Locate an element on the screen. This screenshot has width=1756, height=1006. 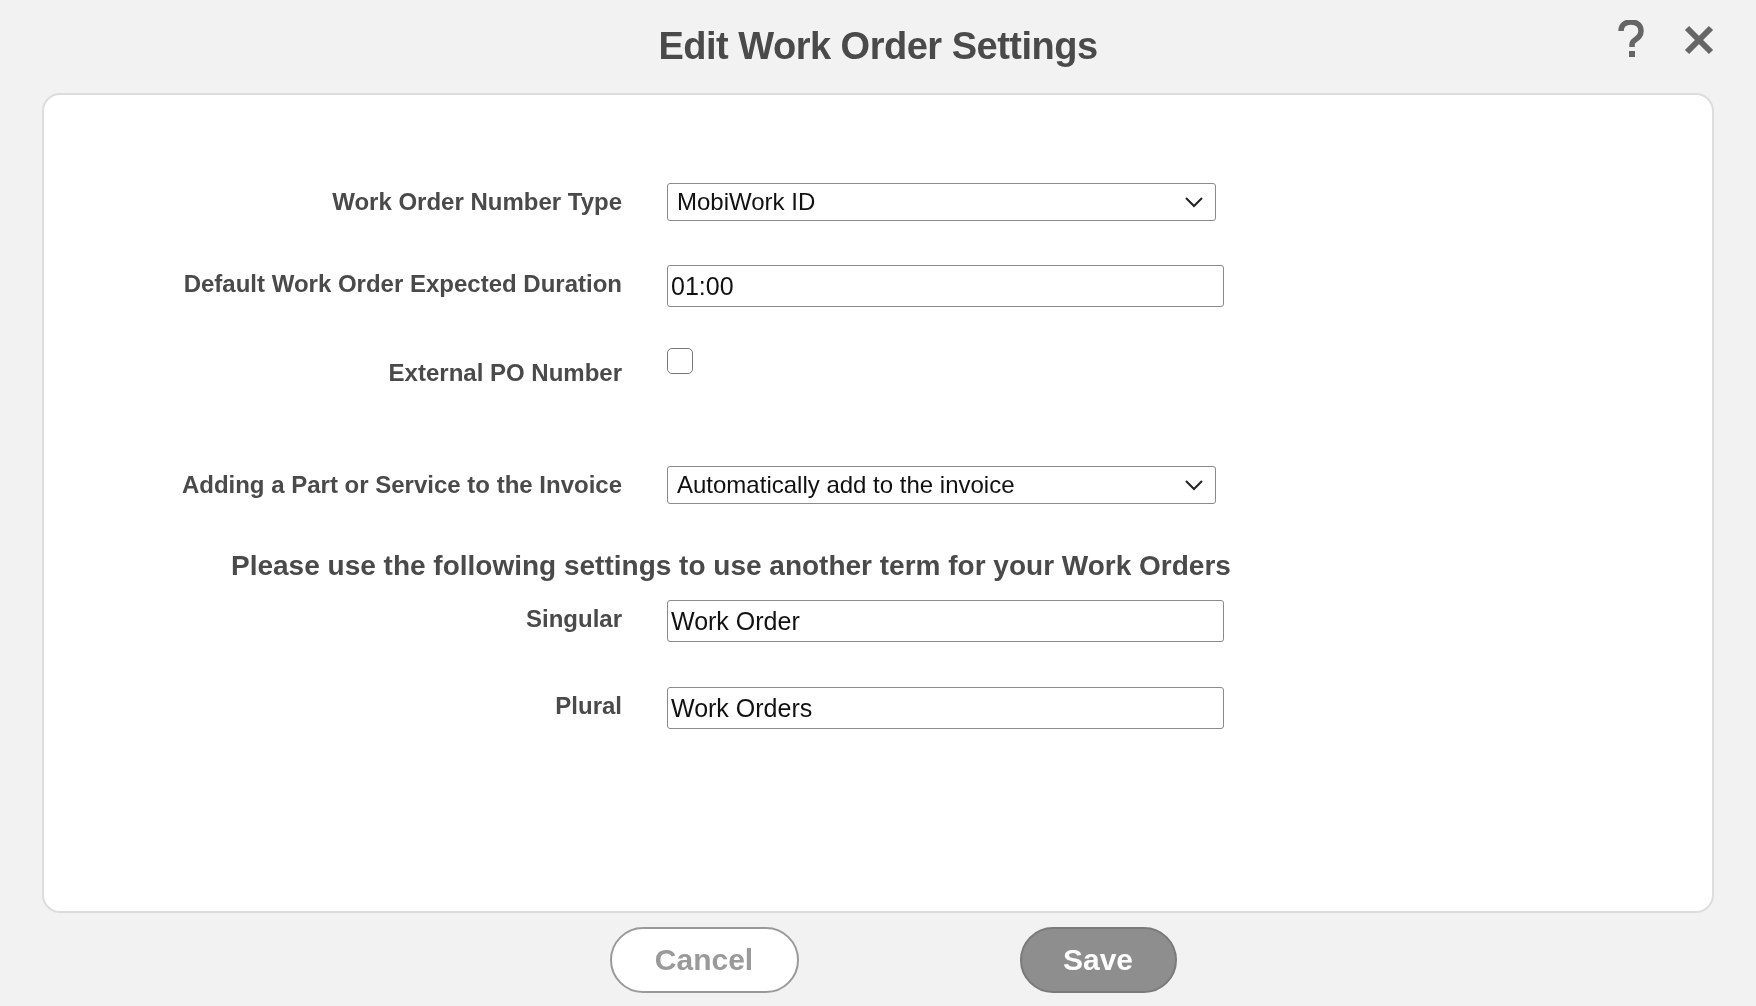
dropdown: MobiWork ID is located at coordinates (941, 202).